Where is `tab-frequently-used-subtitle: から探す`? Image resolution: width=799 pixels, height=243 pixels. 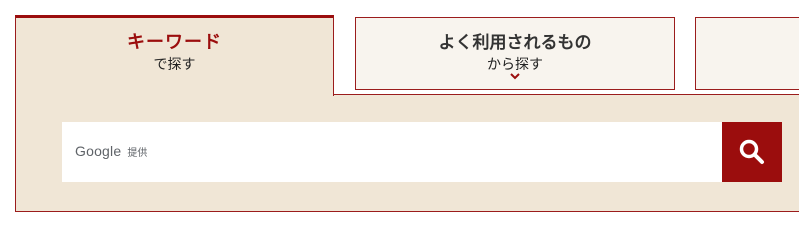 tab-frequently-used-subtitle: から探す is located at coordinates (515, 65).